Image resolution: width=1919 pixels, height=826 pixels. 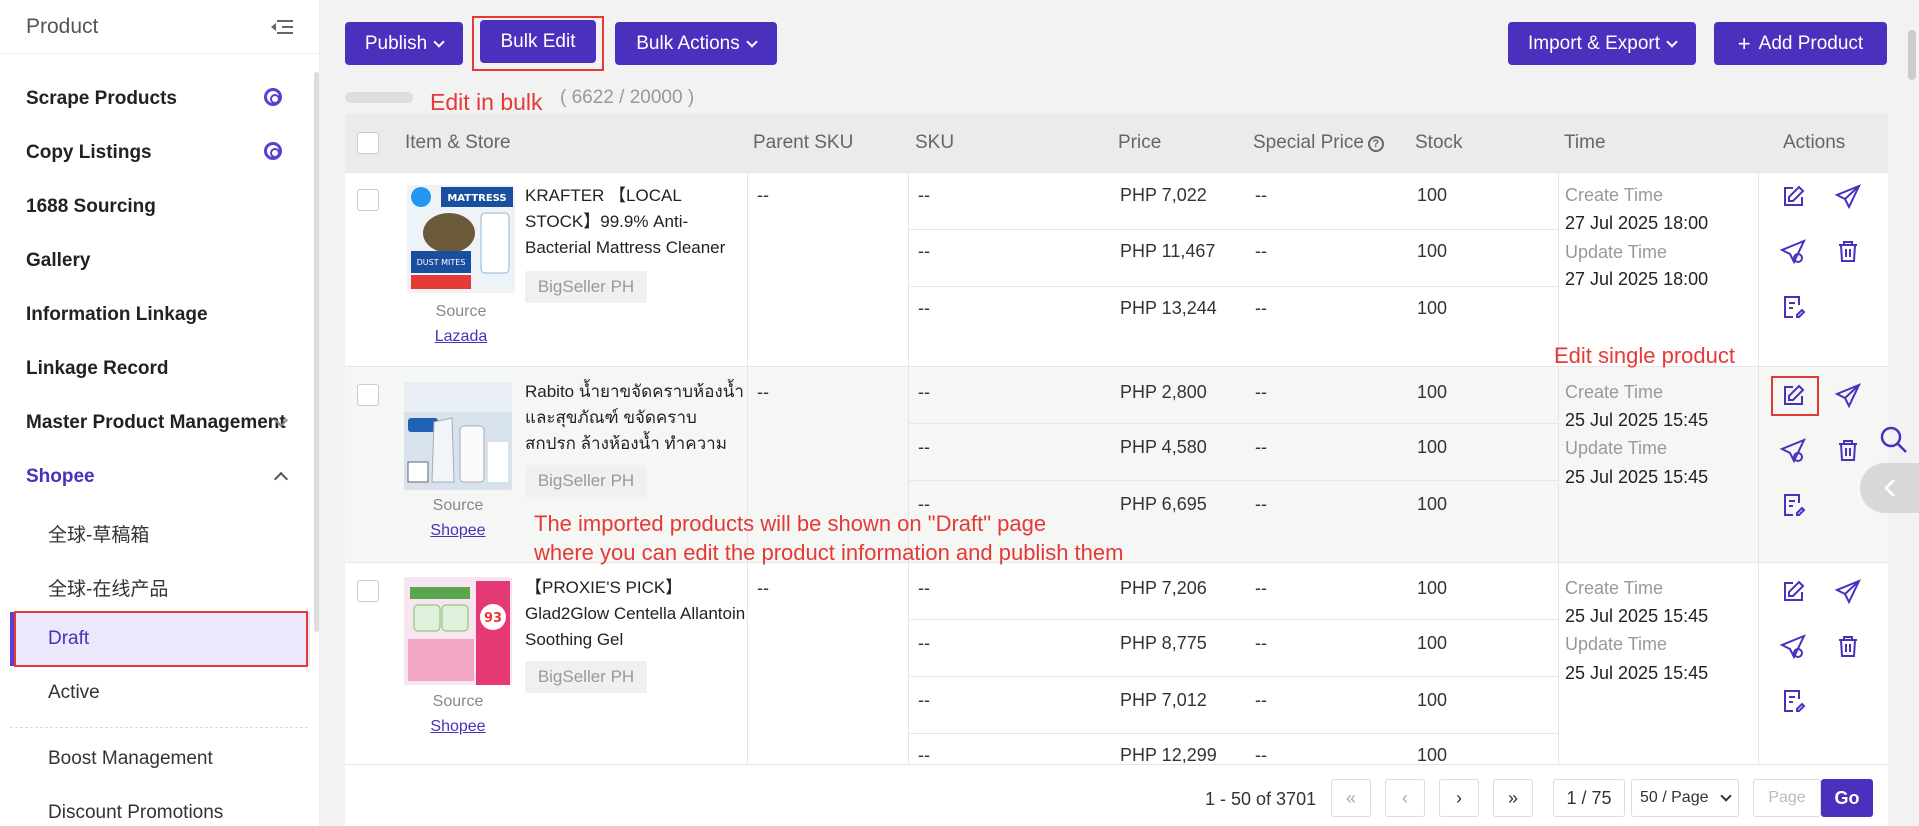 I want to click on first-page-button: «, so click(x=1351, y=798).